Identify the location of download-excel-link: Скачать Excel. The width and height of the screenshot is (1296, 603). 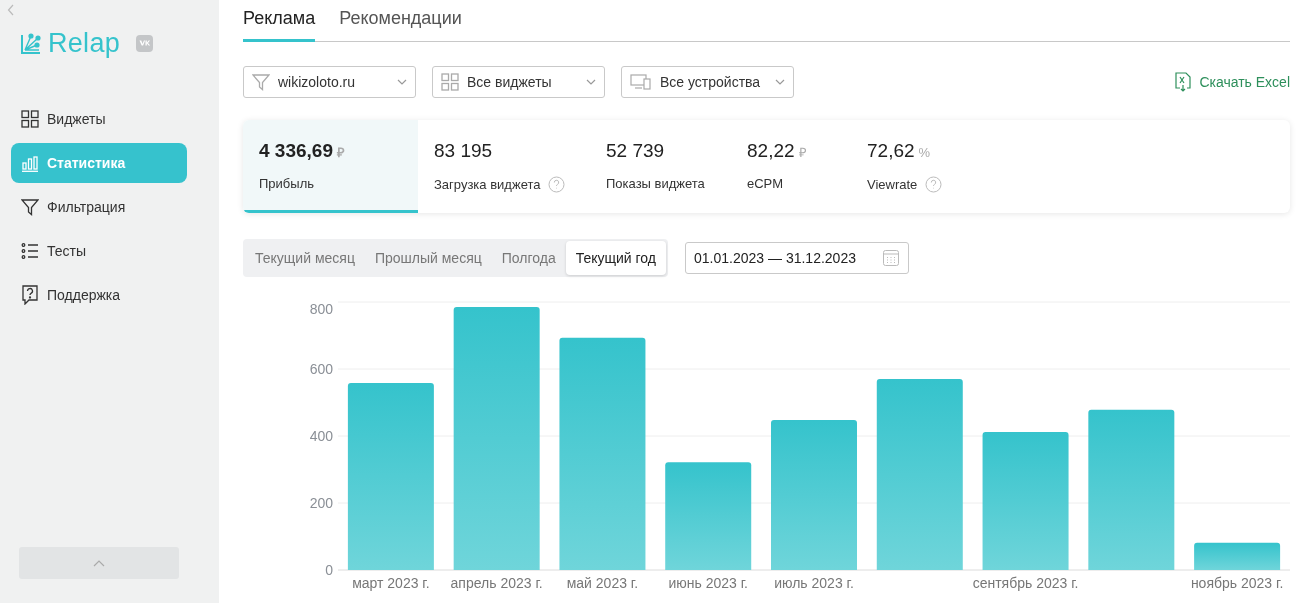
(1232, 82).